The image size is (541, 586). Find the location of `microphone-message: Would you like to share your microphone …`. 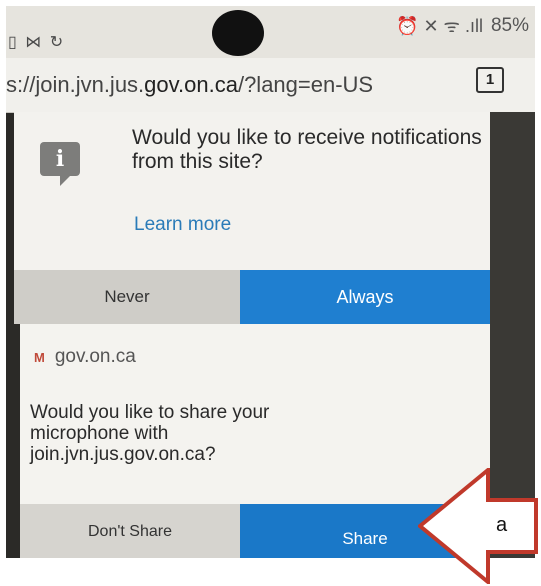

microphone-message: Would you like to share your microphone … is located at coordinates (150, 433).